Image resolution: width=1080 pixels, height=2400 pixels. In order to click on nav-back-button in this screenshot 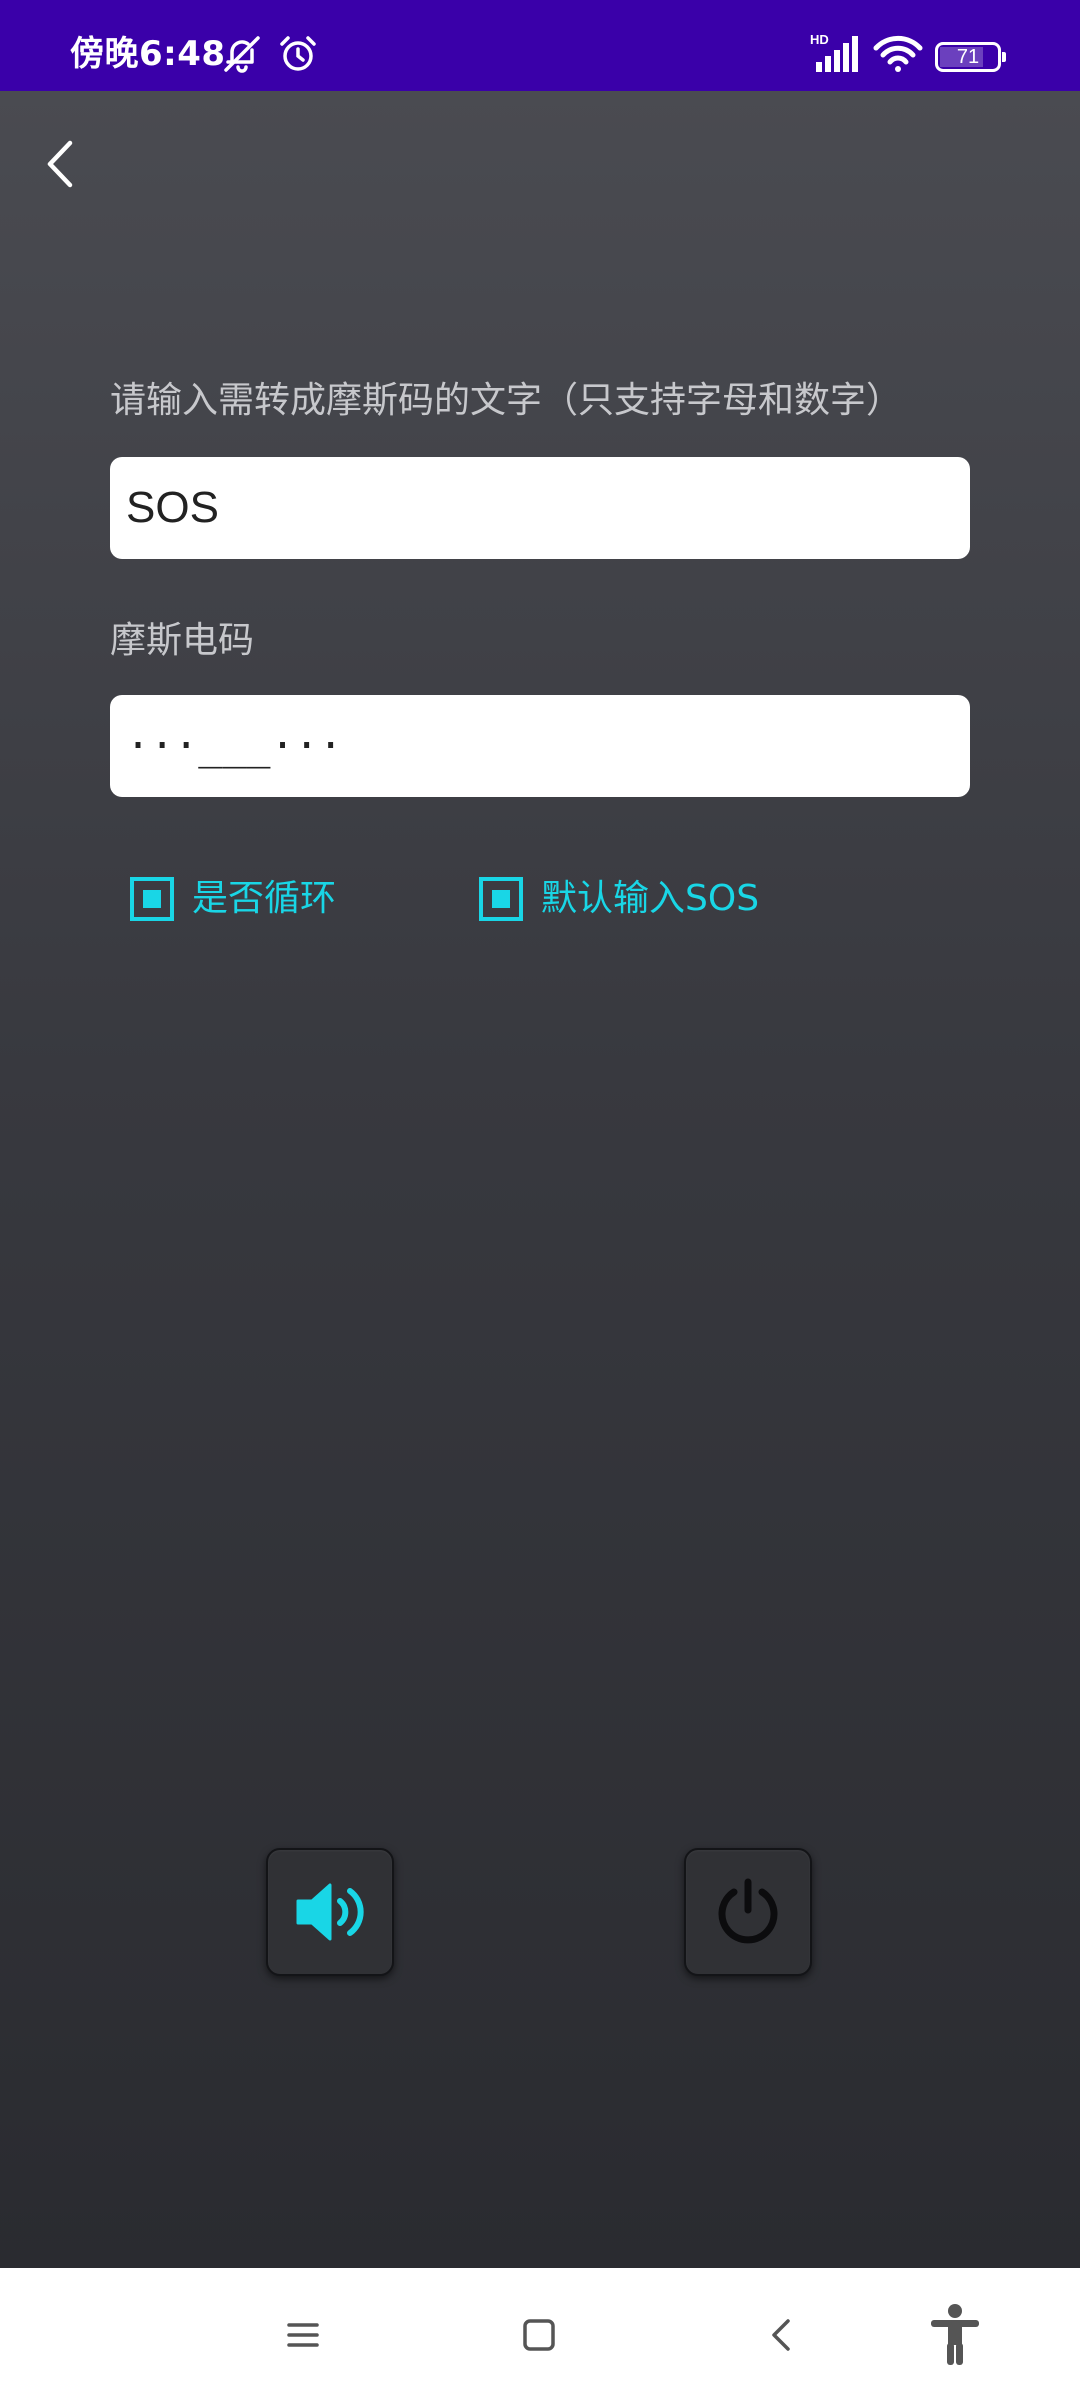, I will do `click(781, 2335)`.